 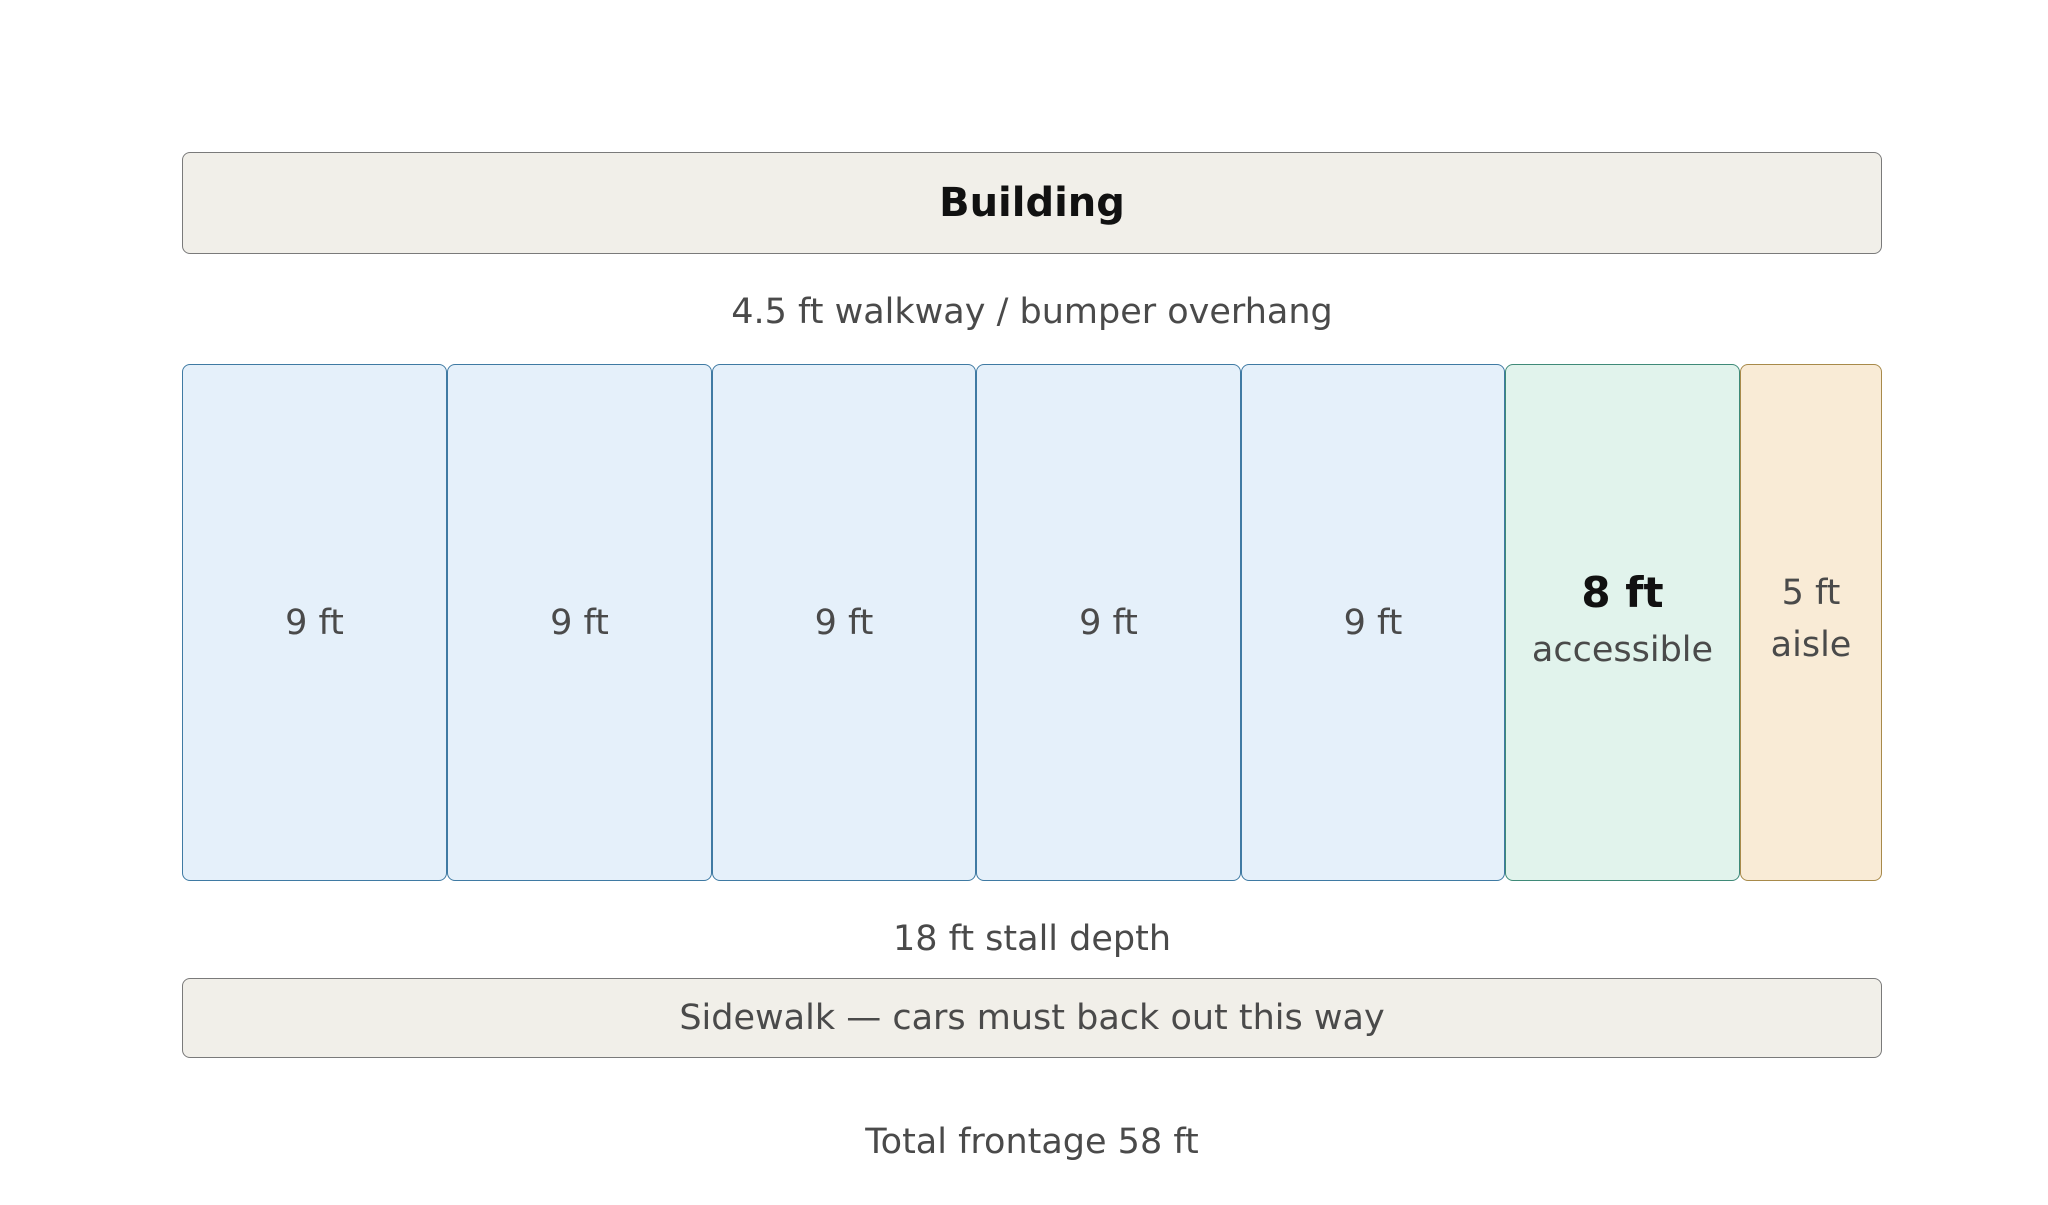 I want to click on accessible-stall: 8 ft accessible, so click(x=1622, y=622).